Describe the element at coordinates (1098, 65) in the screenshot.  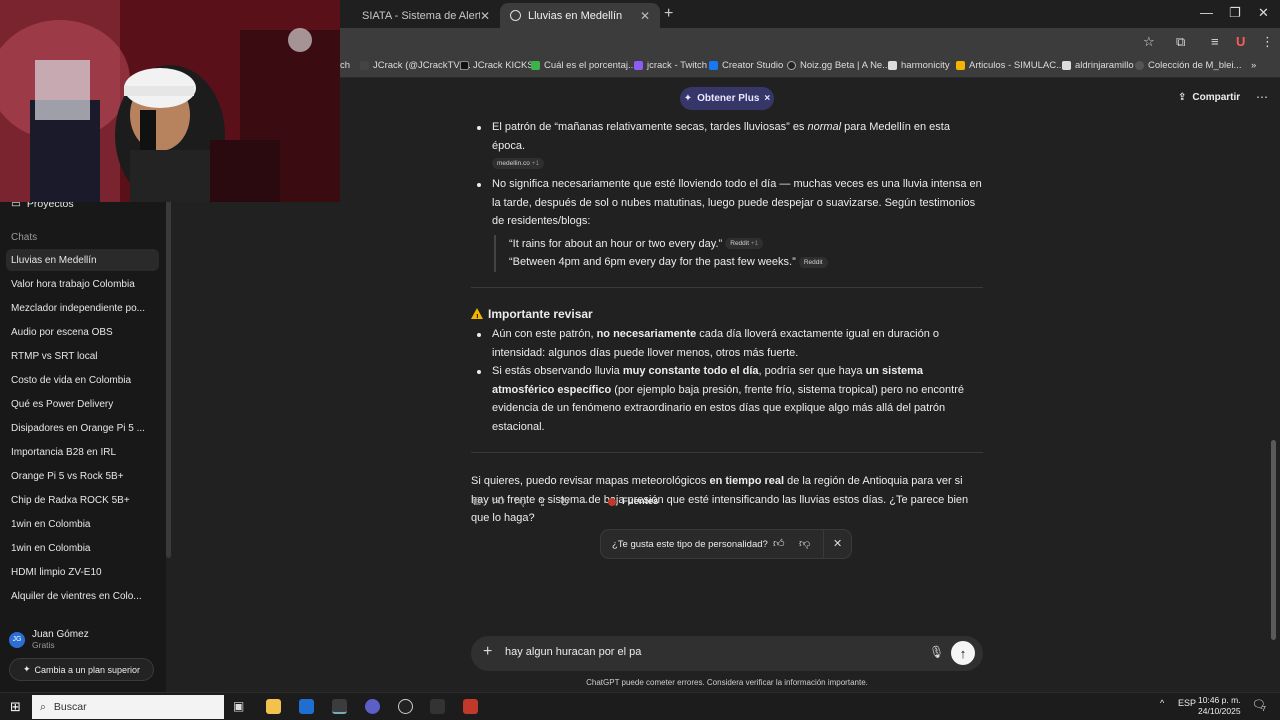
I see `bookmark: aldrinjaramillo` at that location.